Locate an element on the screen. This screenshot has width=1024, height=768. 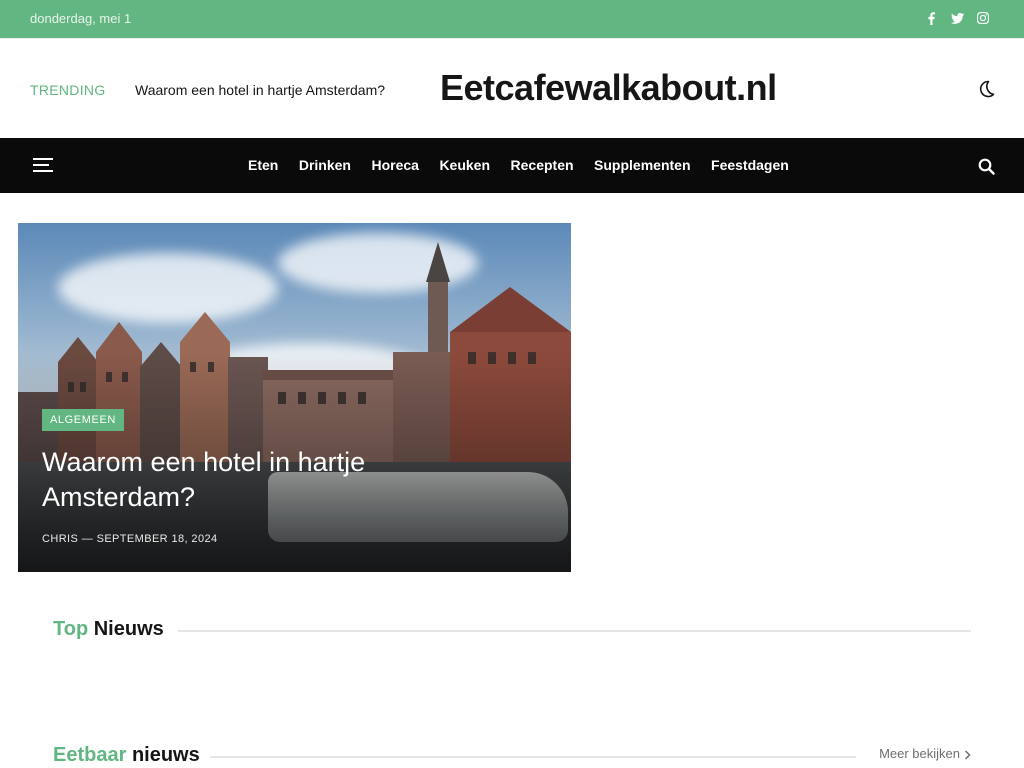
current-date: donderdag, mei 1 is located at coordinates (81, 18).